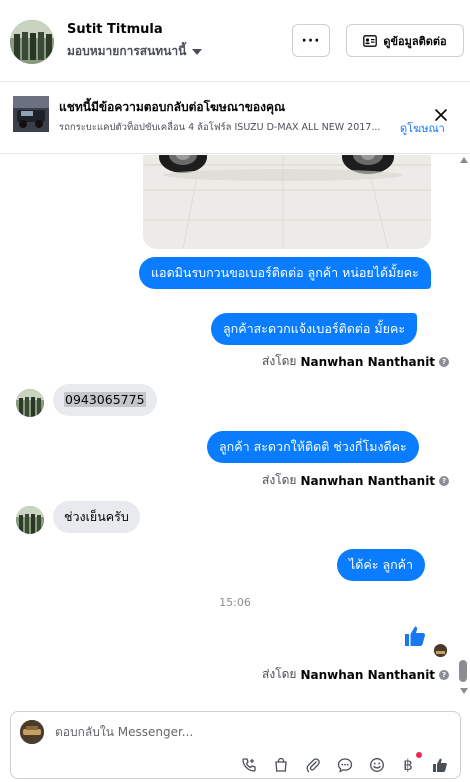 The width and height of the screenshot is (470, 782). Describe the element at coordinates (415, 636) in the screenshot. I see `thumbs-up-icon` at that location.